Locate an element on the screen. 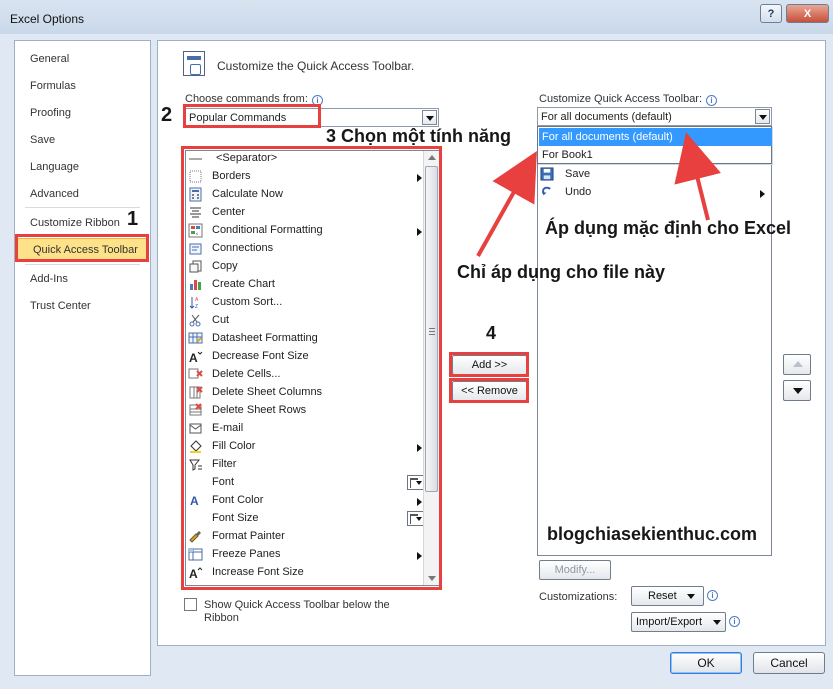 The width and height of the screenshot is (833, 689). customize-toolbar-label: Customize Quick Access Toolbar: is located at coordinates (621, 99).